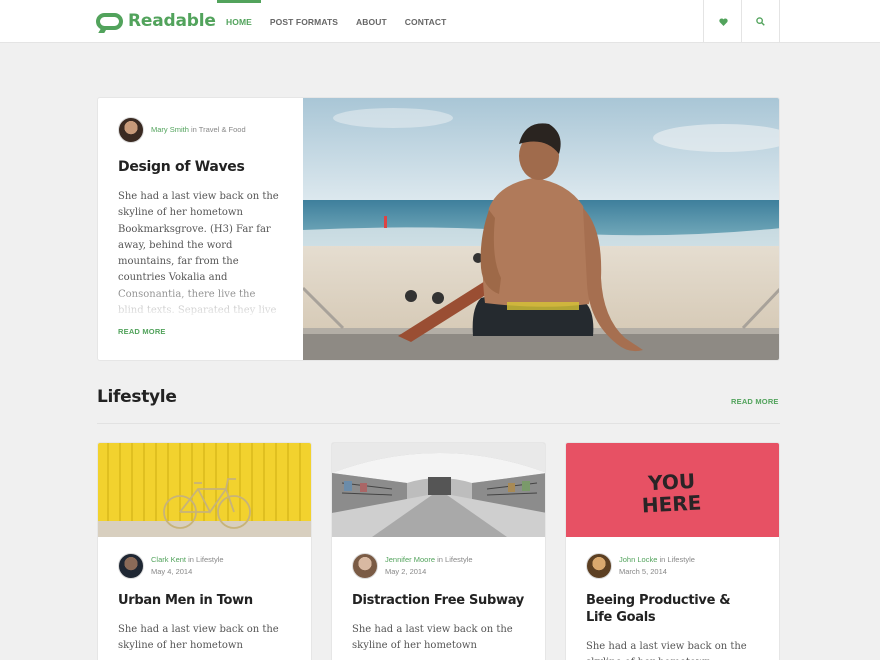 This screenshot has height=660, width=880. I want to click on logo-text: Readable, so click(172, 21).